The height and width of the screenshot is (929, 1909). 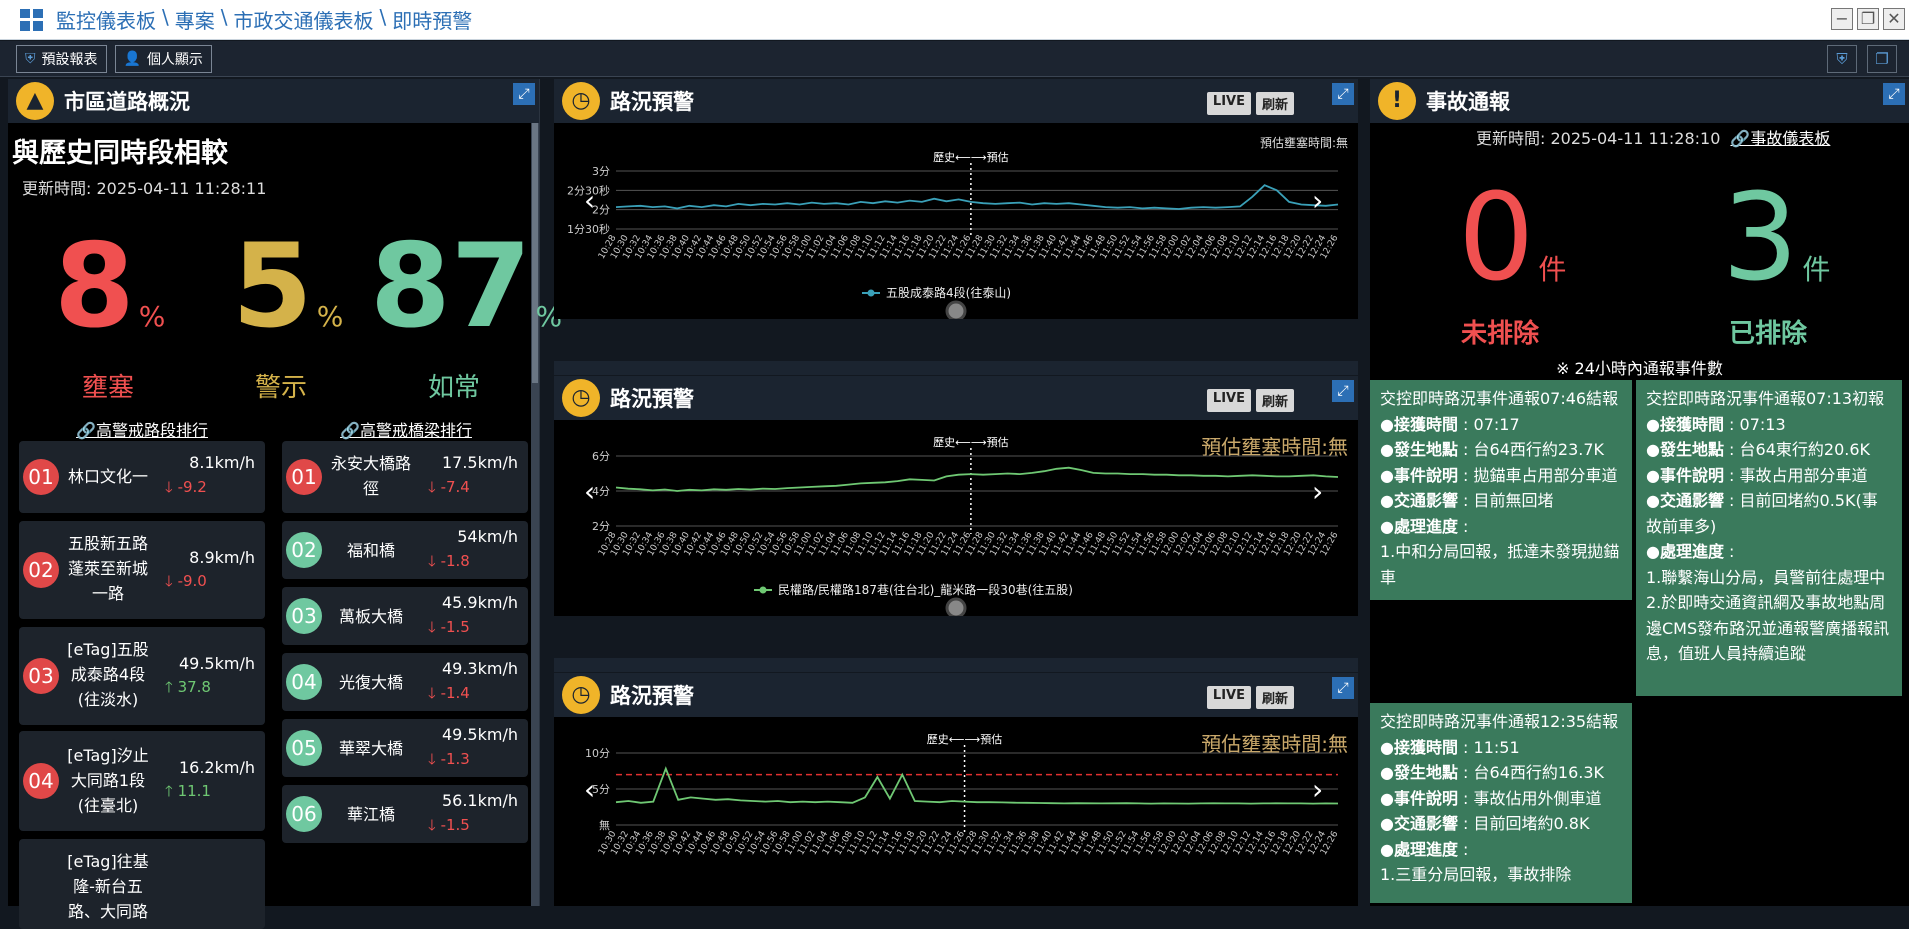 What do you see at coordinates (1882, 59) in the screenshot?
I see `copy-icon: ❐` at bounding box center [1882, 59].